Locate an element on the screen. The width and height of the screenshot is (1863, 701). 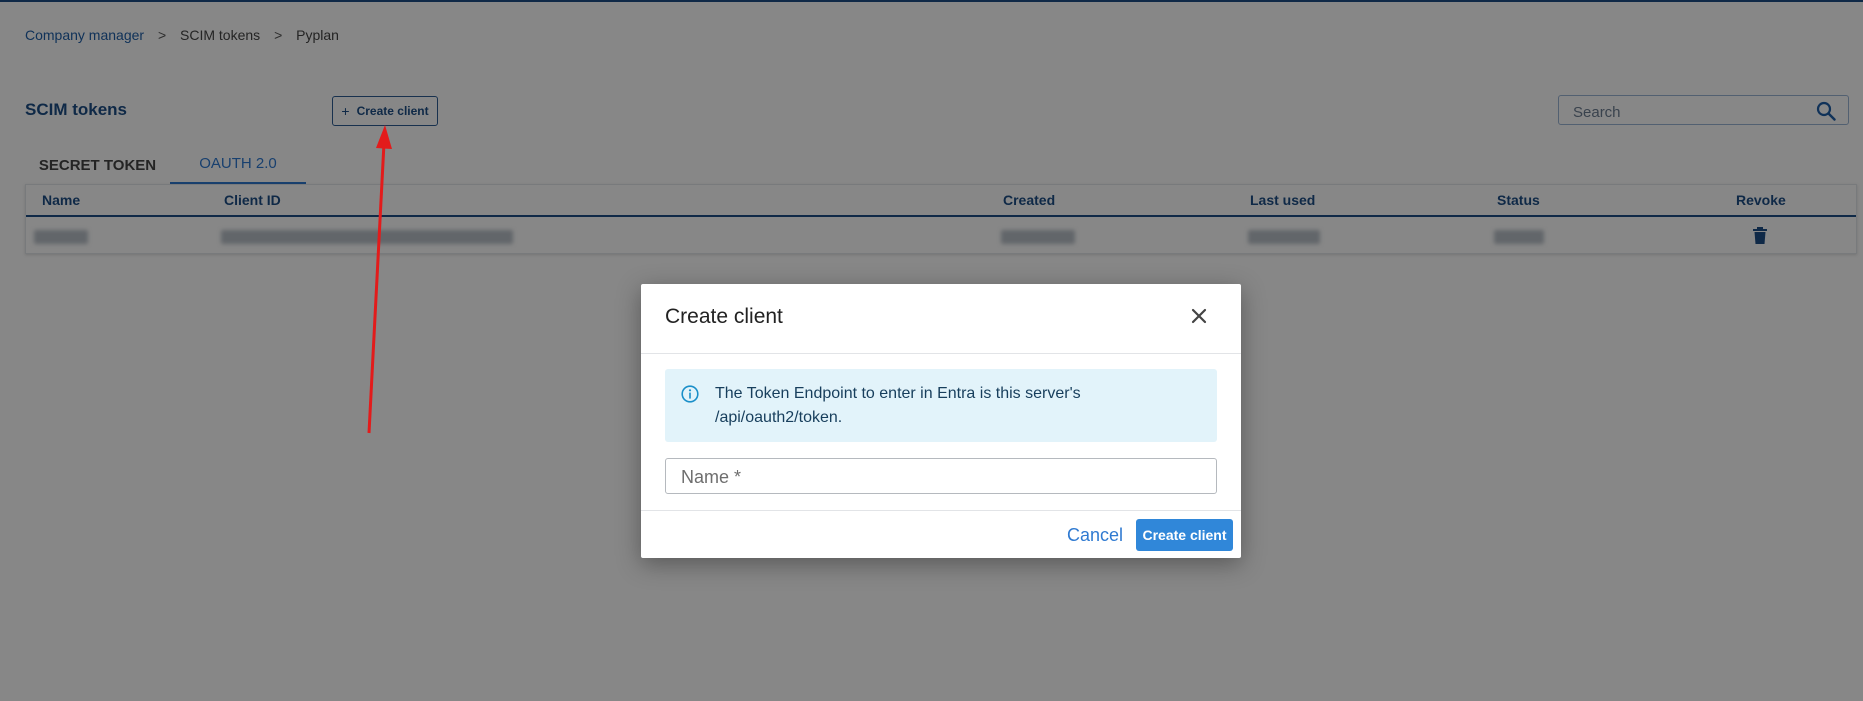
info-icon is located at coordinates (690, 394).